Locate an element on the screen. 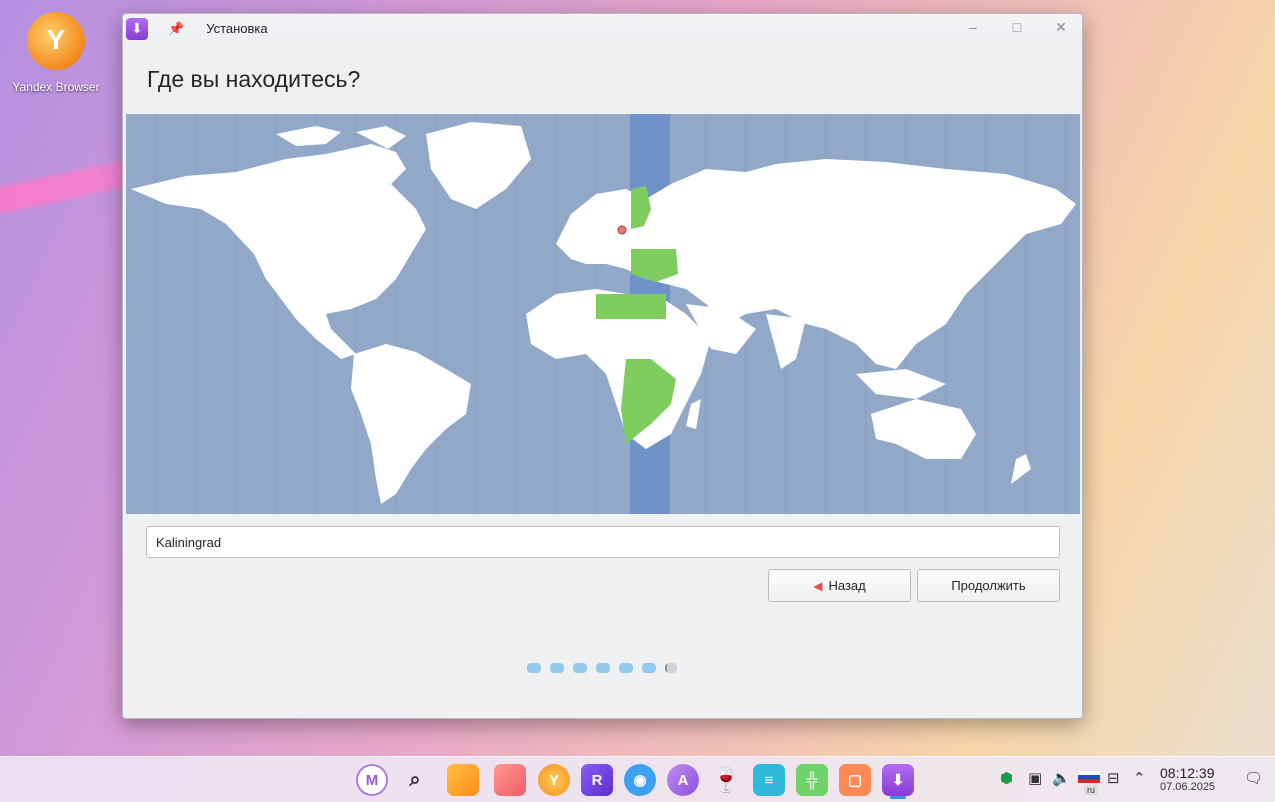 The image size is (1275, 802). network-icon: ⊟ is located at coordinates (1113, 778).